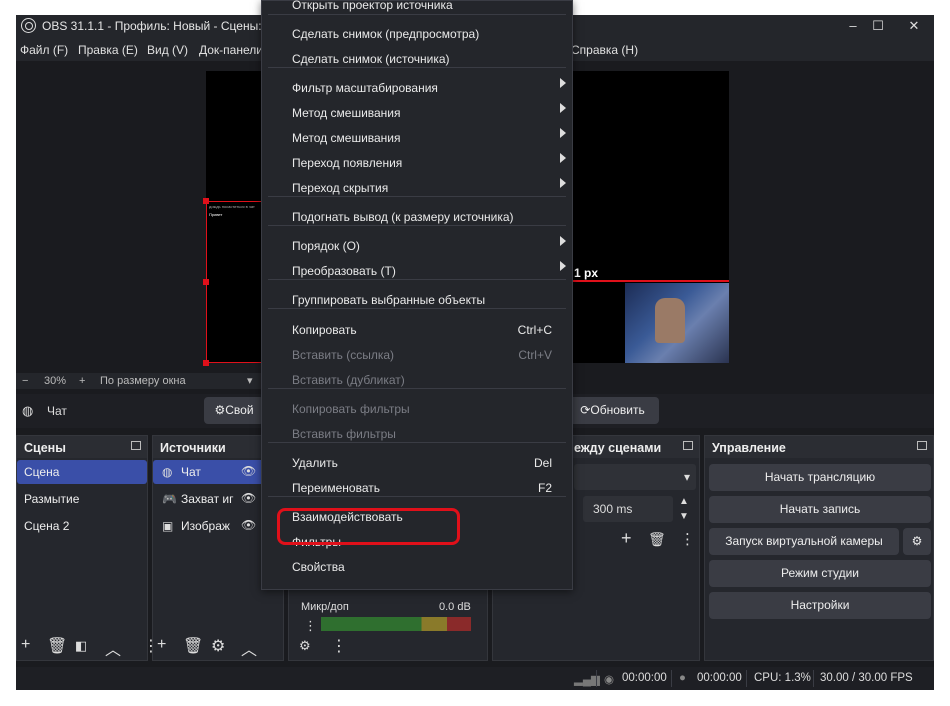  What do you see at coordinates (432, 163) in the screenshot?
I see `menu-item-show-transition: Переход появления` at bounding box center [432, 163].